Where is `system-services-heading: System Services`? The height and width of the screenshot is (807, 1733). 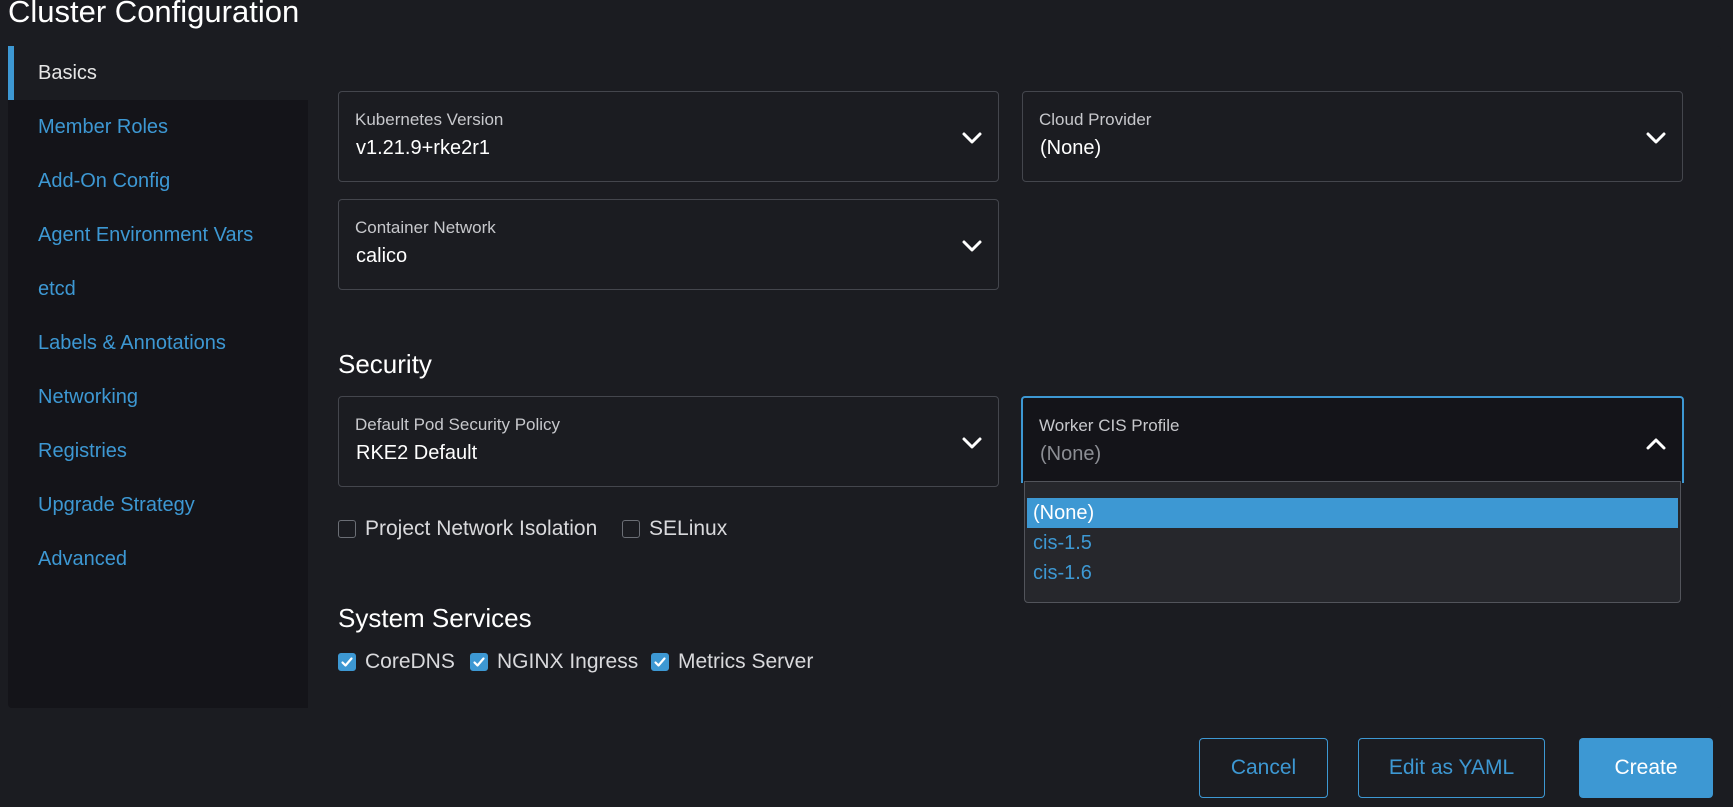 system-services-heading: System Services is located at coordinates (435, 618).